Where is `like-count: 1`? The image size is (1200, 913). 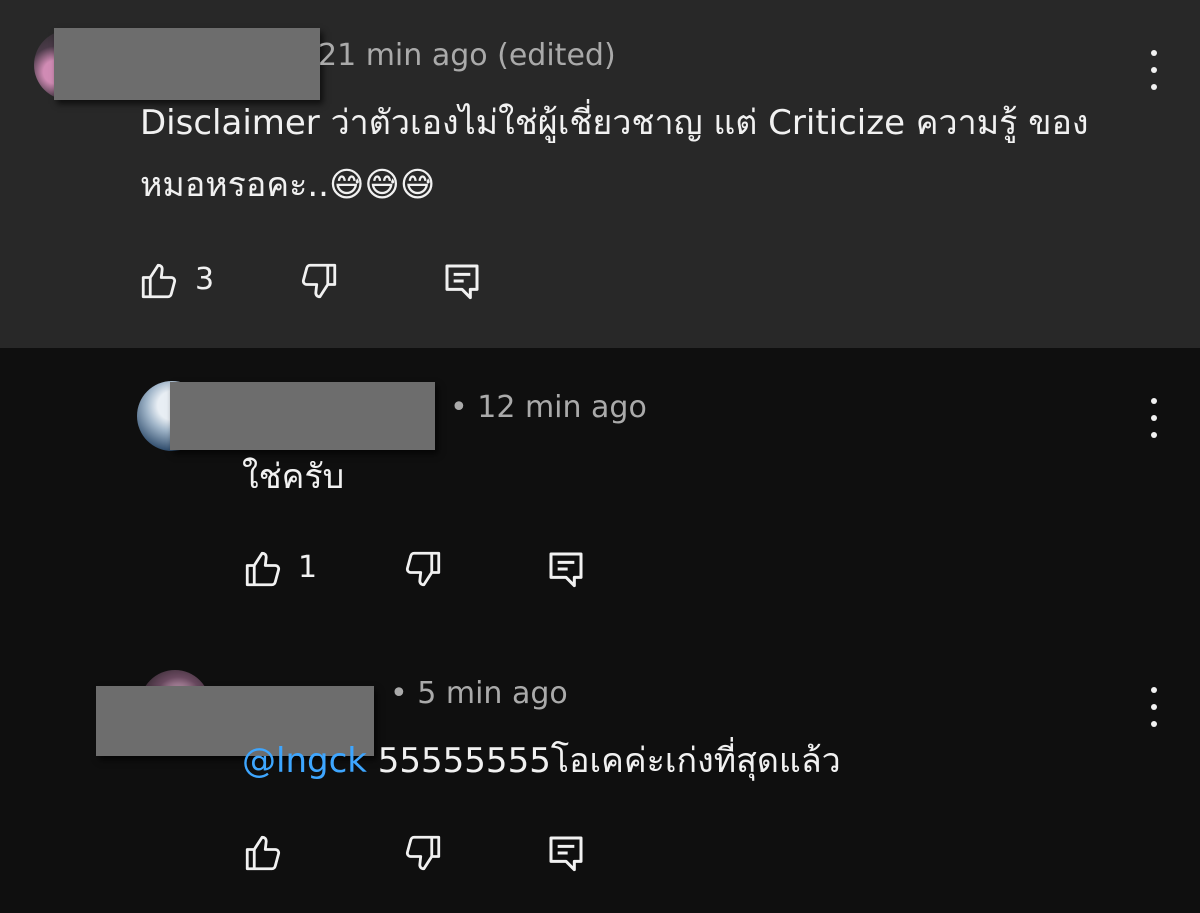
like-count: 1 is located at coordinates (308, 567).